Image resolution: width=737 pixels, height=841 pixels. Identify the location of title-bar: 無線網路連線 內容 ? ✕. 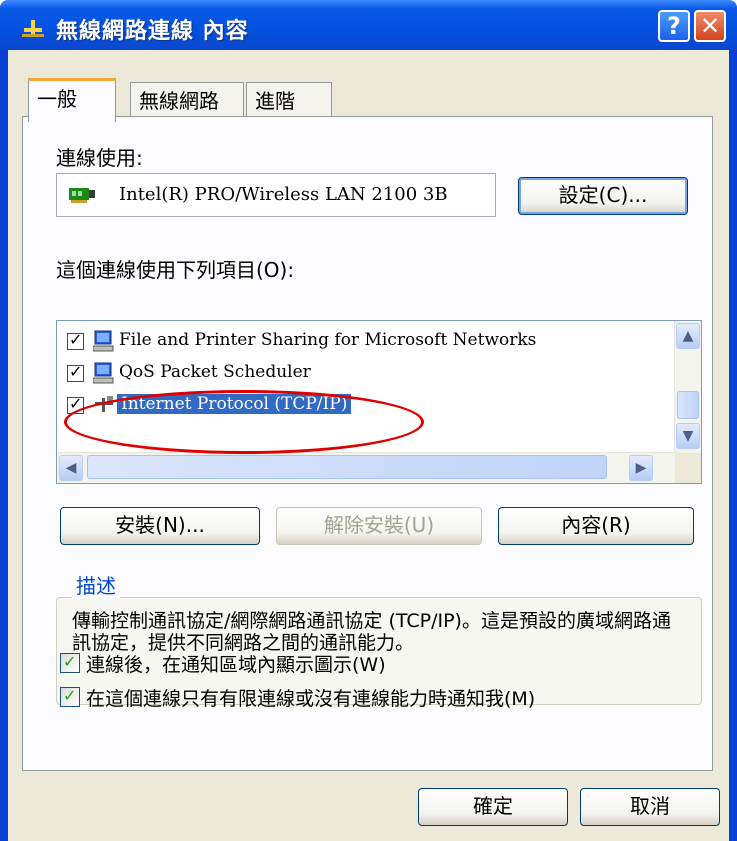
(368, 25).